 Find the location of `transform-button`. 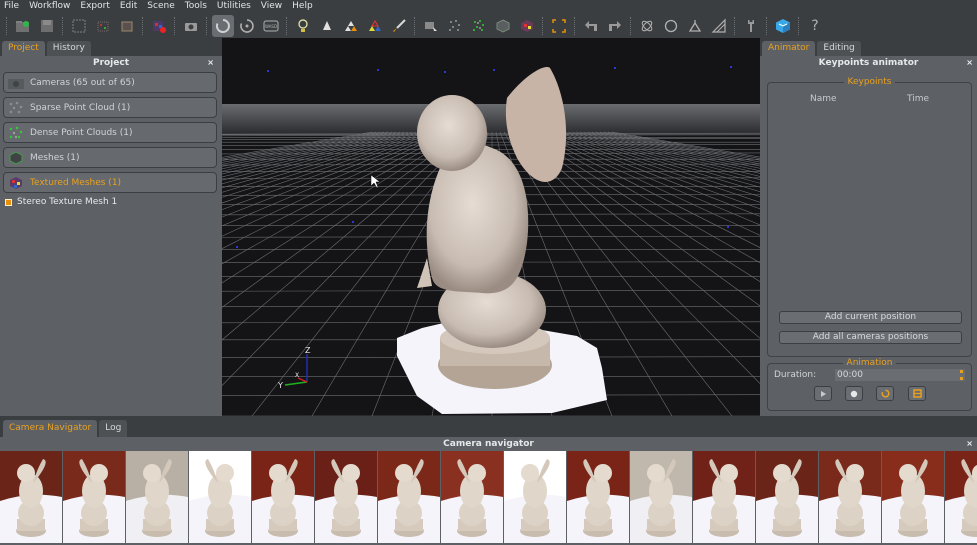

transform-button is located at coordinates (647, 26).